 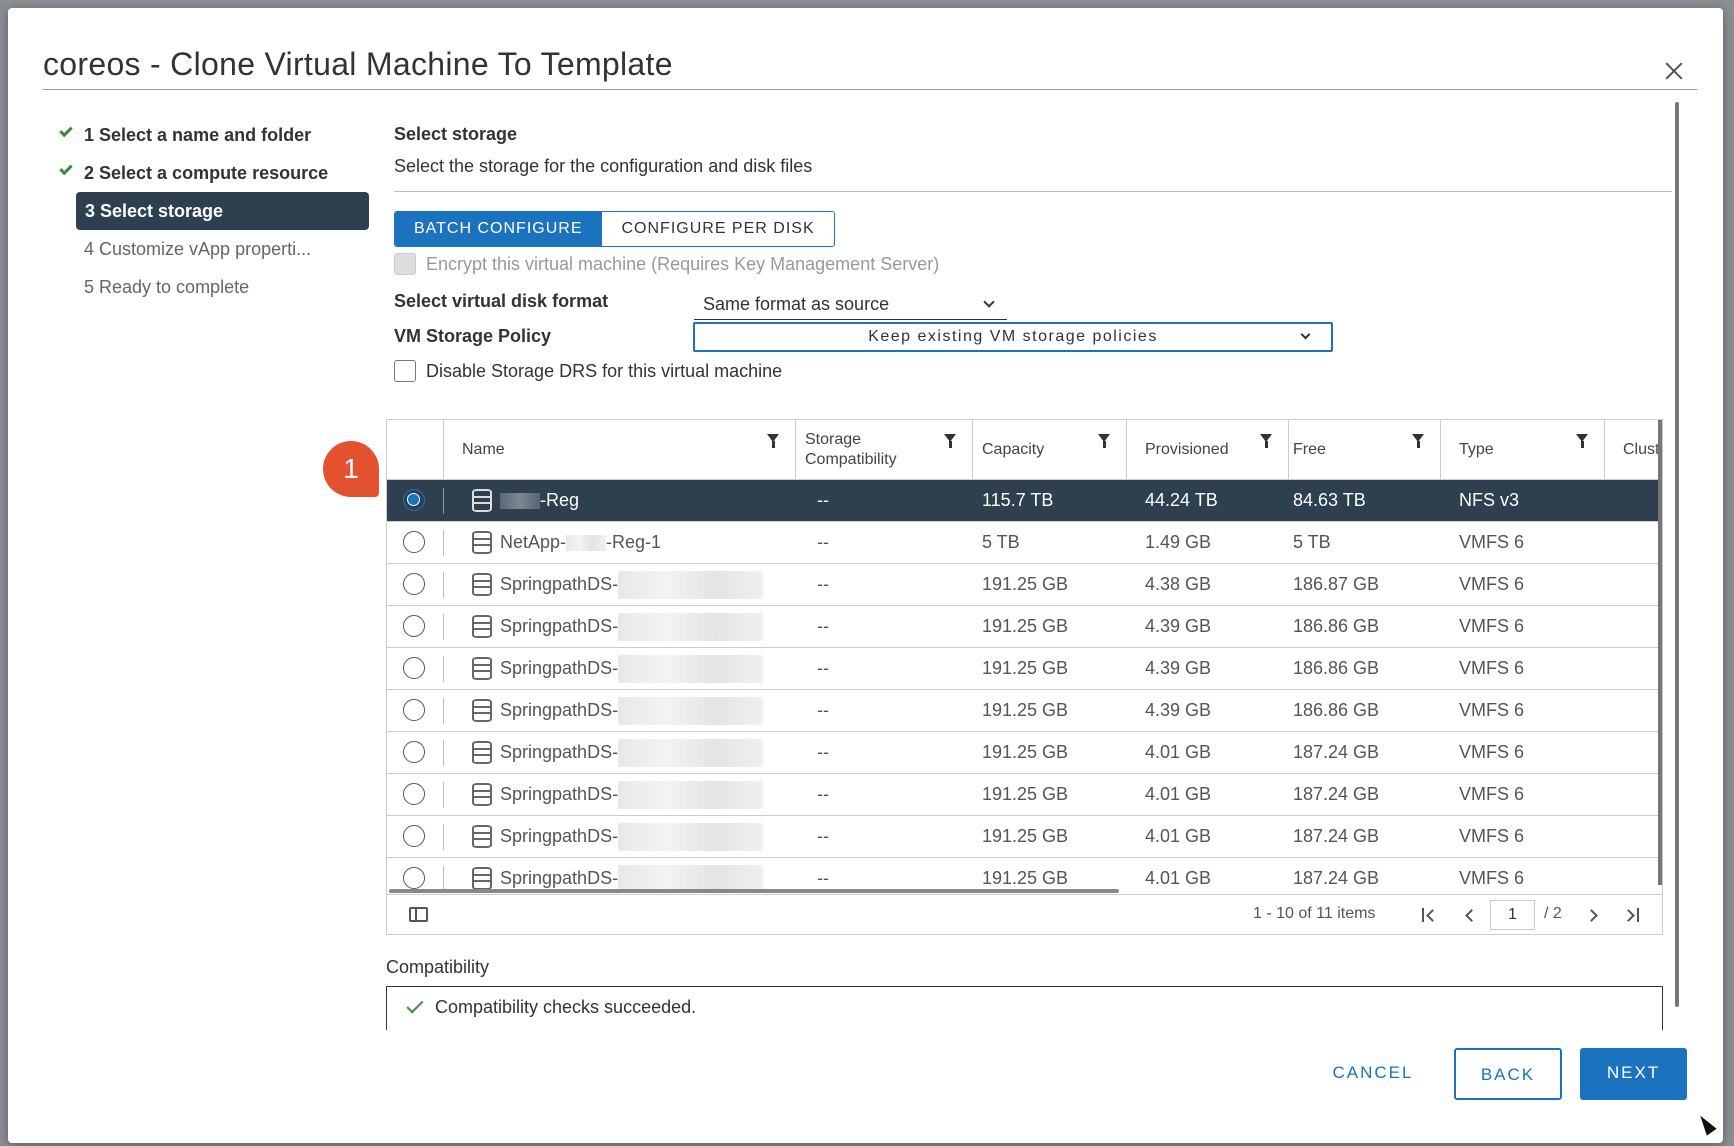 What do you see at coordinates (1365, 450) in the screenshot?
I see `column-free: Free` at bounding box center [1365, 450].